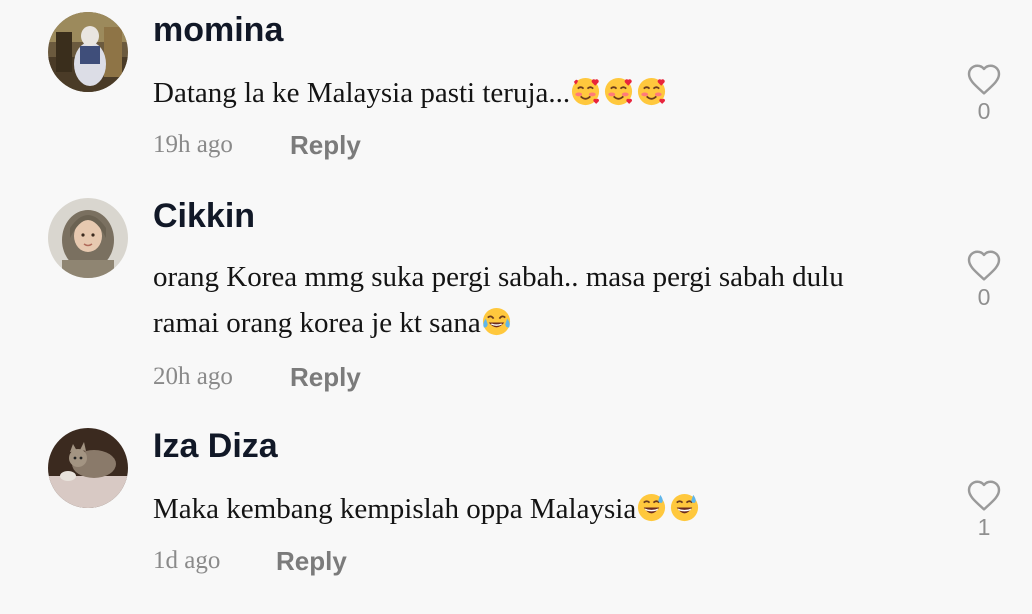 The width and height of the screenshot is (1032, 614). I want to click on comment-text: Maka kembang kempislah oppa Malaysia, so click(543, 509).